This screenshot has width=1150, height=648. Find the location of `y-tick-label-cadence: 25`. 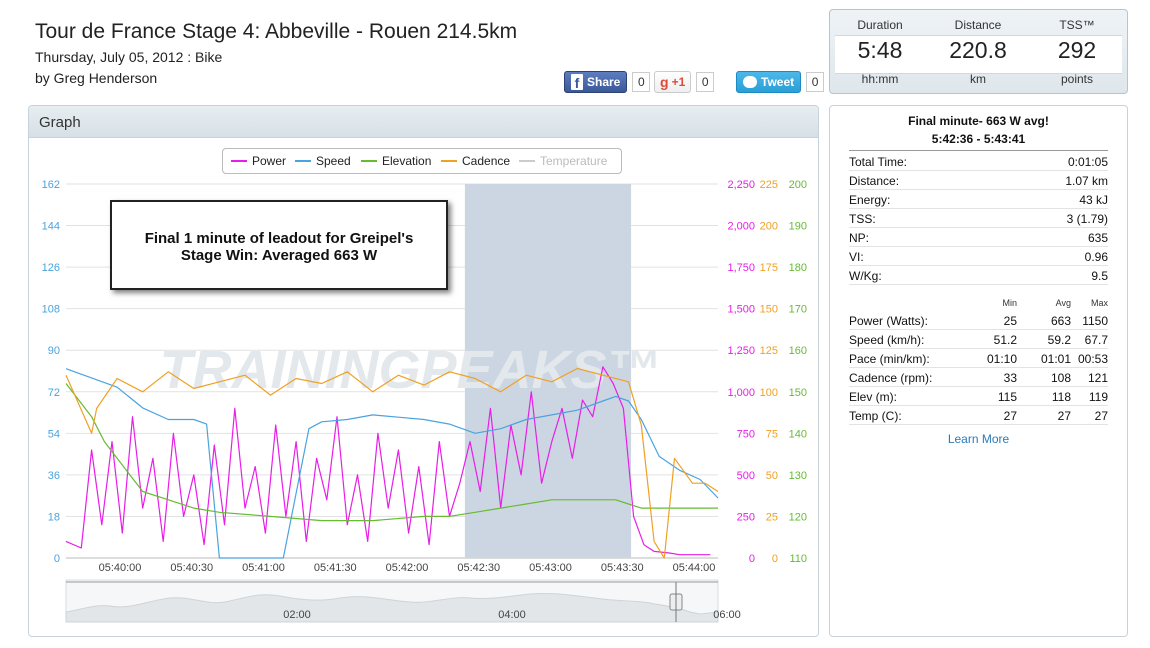

y-tick-label-cadence: 25 is located at coordinates (772, 517).